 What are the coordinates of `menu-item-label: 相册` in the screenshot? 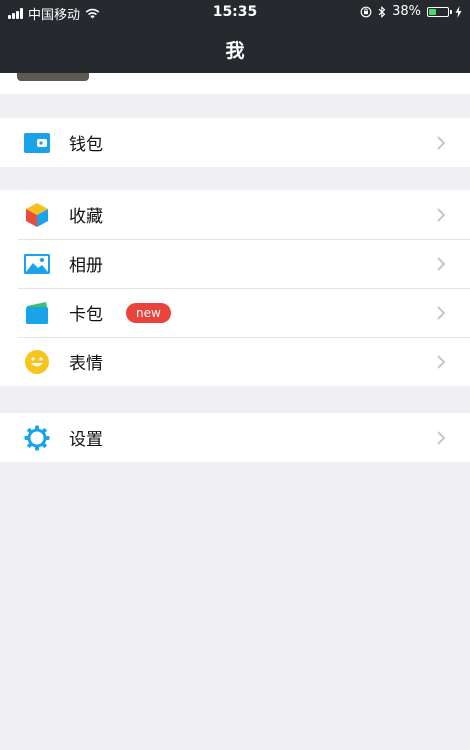 It's located at (86, 266).